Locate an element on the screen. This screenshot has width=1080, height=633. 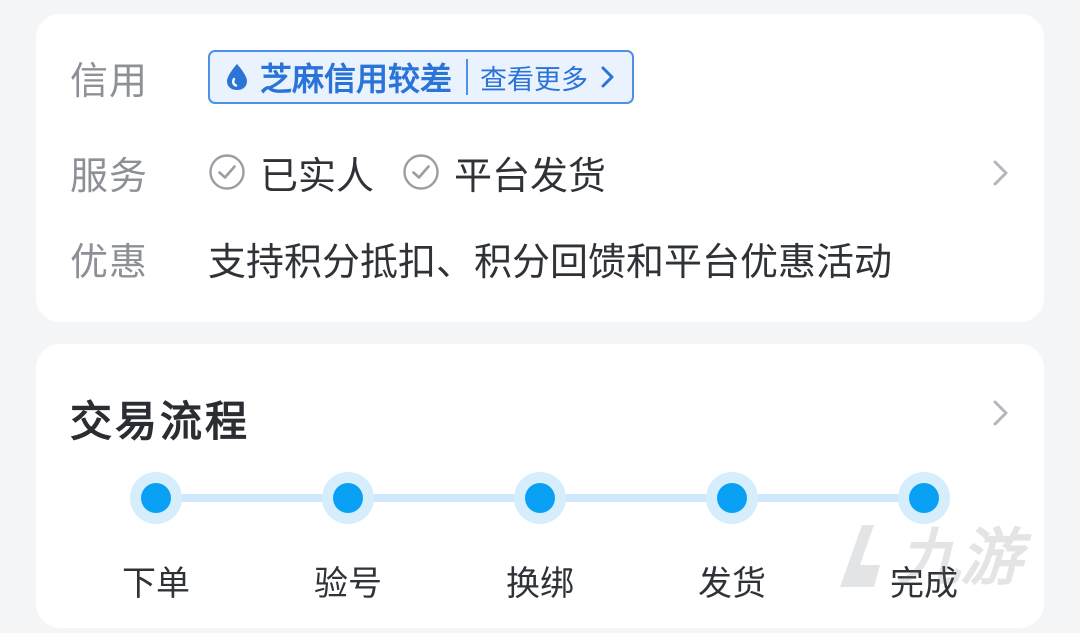
service-item-label: 平台发货 is located at coordinates (530, 175).